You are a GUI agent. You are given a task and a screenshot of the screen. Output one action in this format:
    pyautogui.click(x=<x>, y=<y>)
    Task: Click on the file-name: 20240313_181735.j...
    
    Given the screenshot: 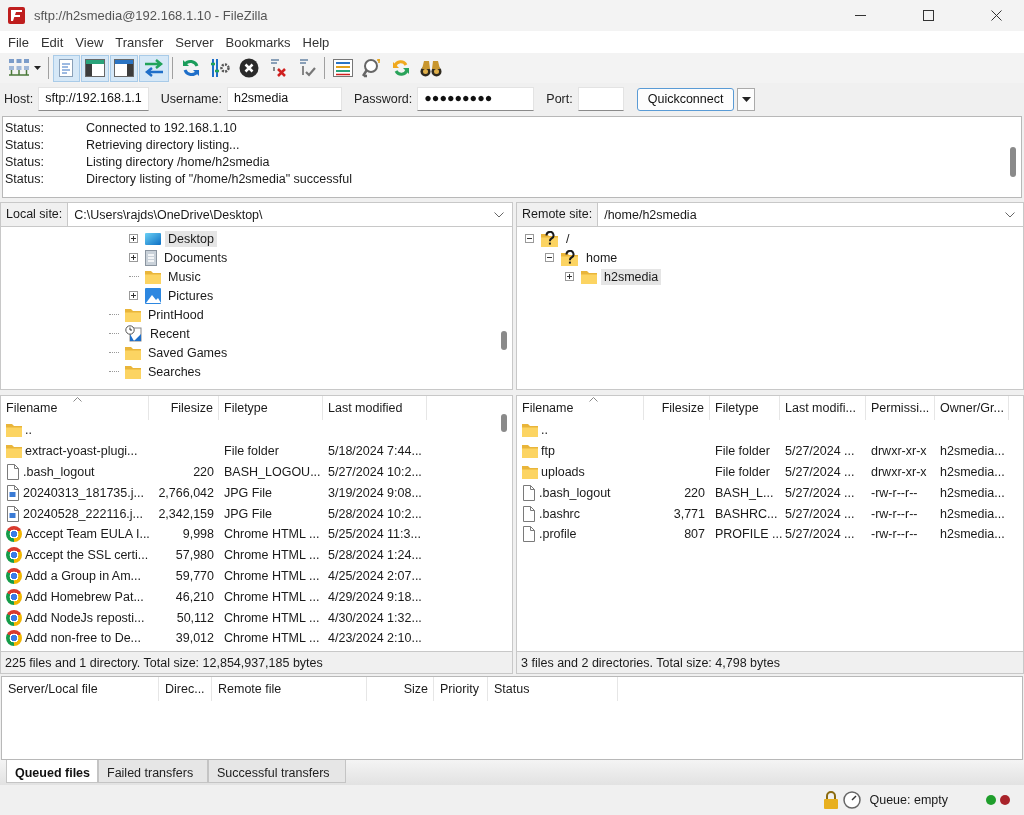 What is the action you would take?
    pyautogui.click(x=83, y=492)
    